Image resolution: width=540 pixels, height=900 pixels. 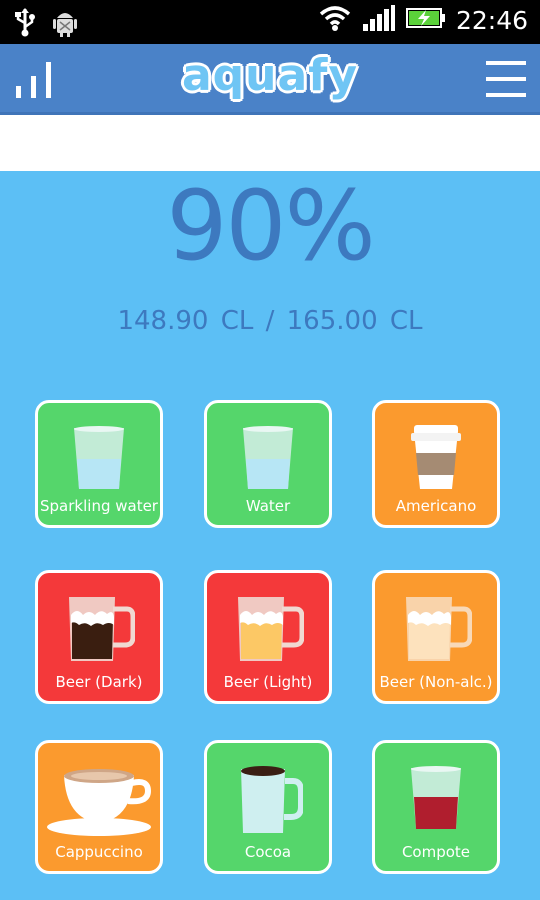 I want to click on app-bar: aquafy, so click(x=270, y=79).